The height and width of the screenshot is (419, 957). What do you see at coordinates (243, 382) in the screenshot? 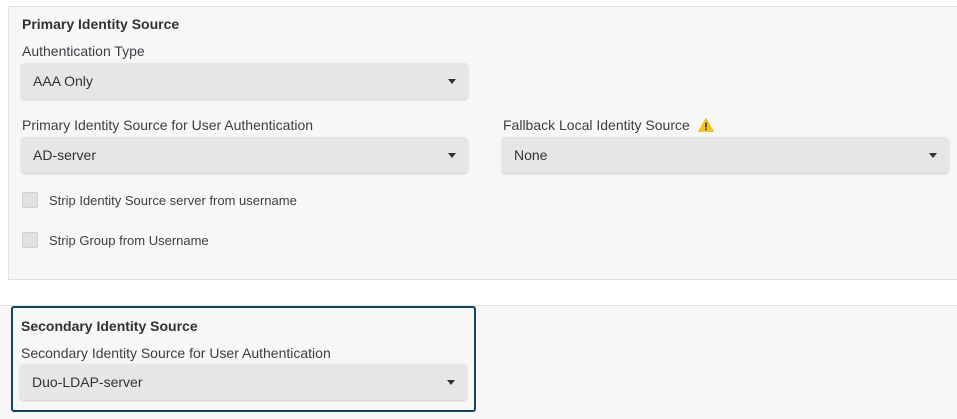
I see `secondary-user-auth-source-select: Duo-LDAP-server` at bounding box center [243, 382].